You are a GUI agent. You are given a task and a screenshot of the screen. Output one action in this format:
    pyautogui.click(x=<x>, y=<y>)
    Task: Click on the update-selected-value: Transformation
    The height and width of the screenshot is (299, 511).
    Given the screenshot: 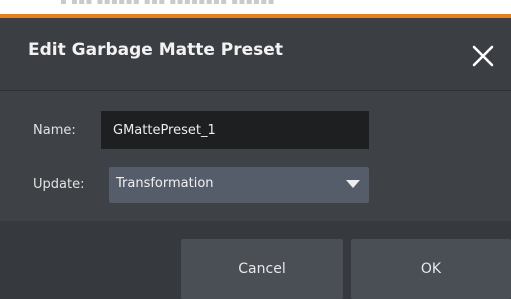 What is the action you would take?
    pyautogui.click(x=165, y=183)
    